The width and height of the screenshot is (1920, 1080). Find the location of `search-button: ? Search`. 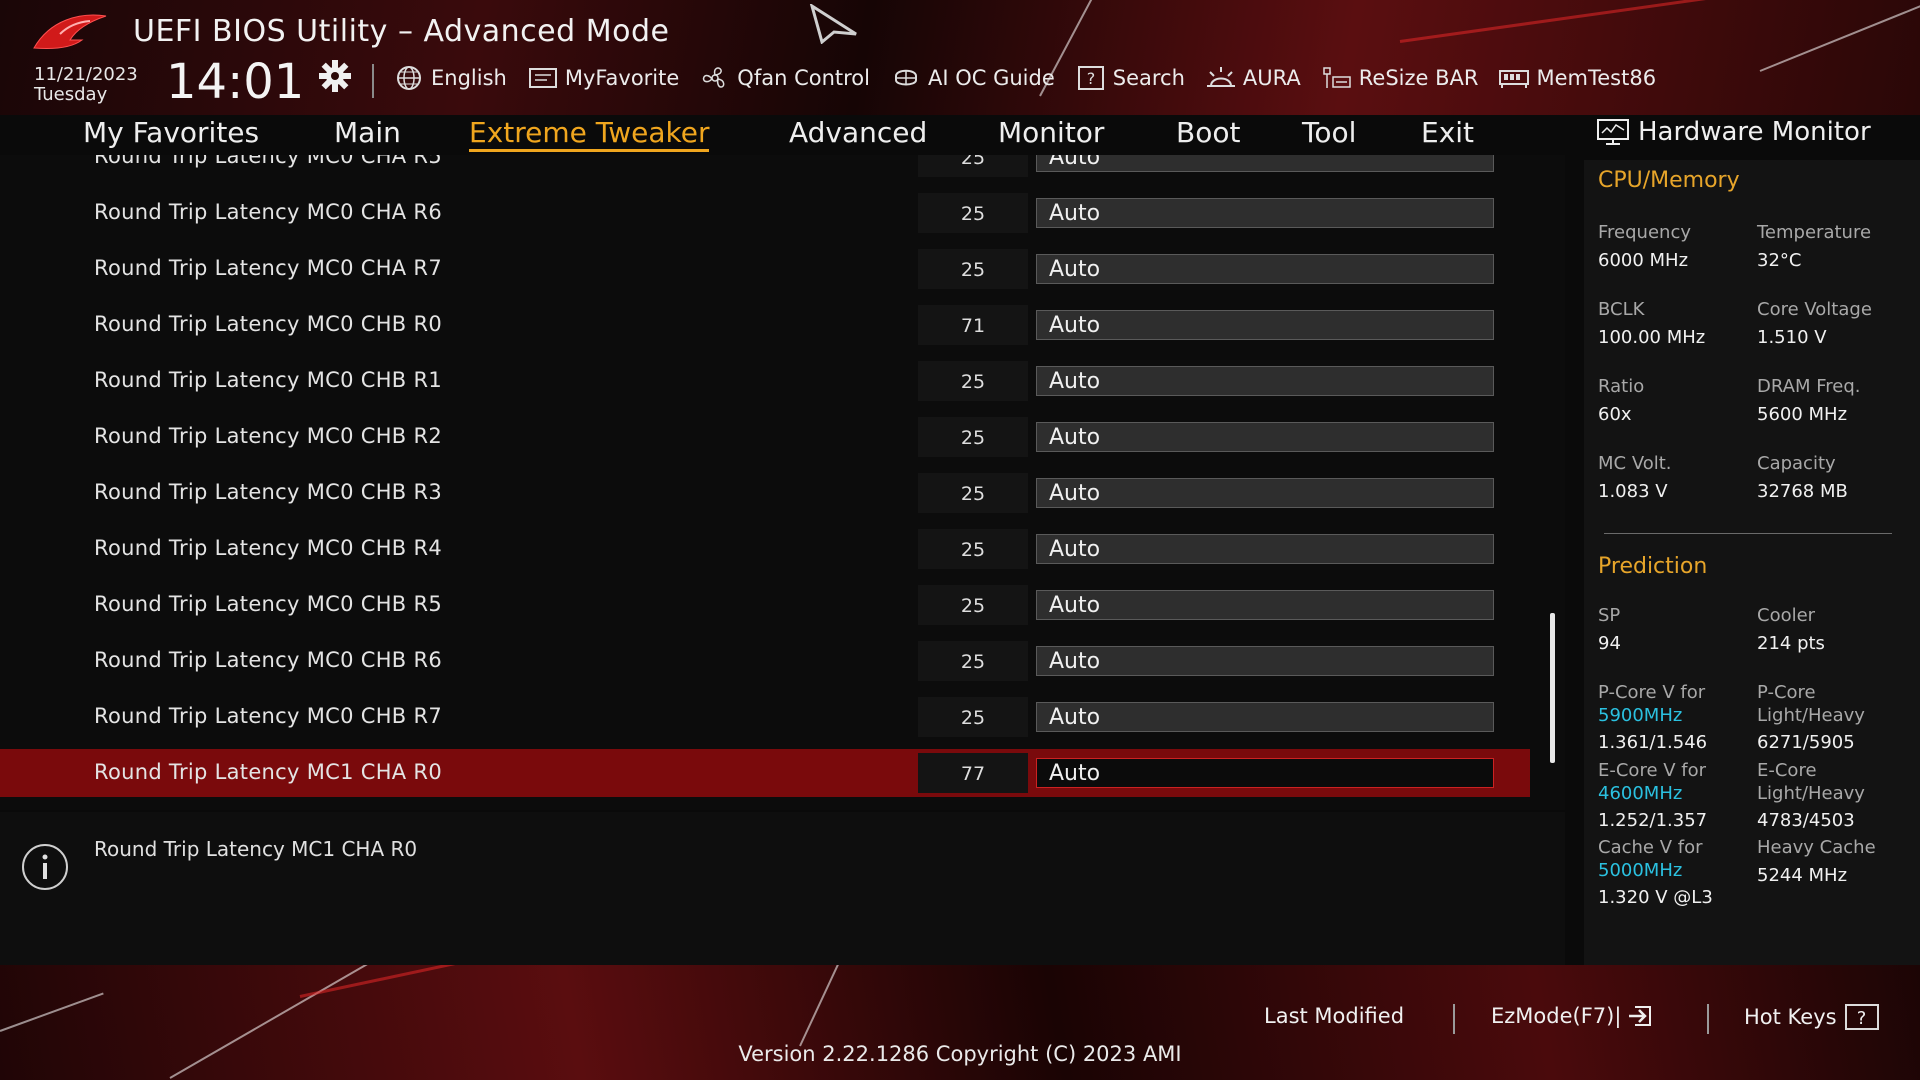

search-button: ? Search is located at coordinates (1130, 78).